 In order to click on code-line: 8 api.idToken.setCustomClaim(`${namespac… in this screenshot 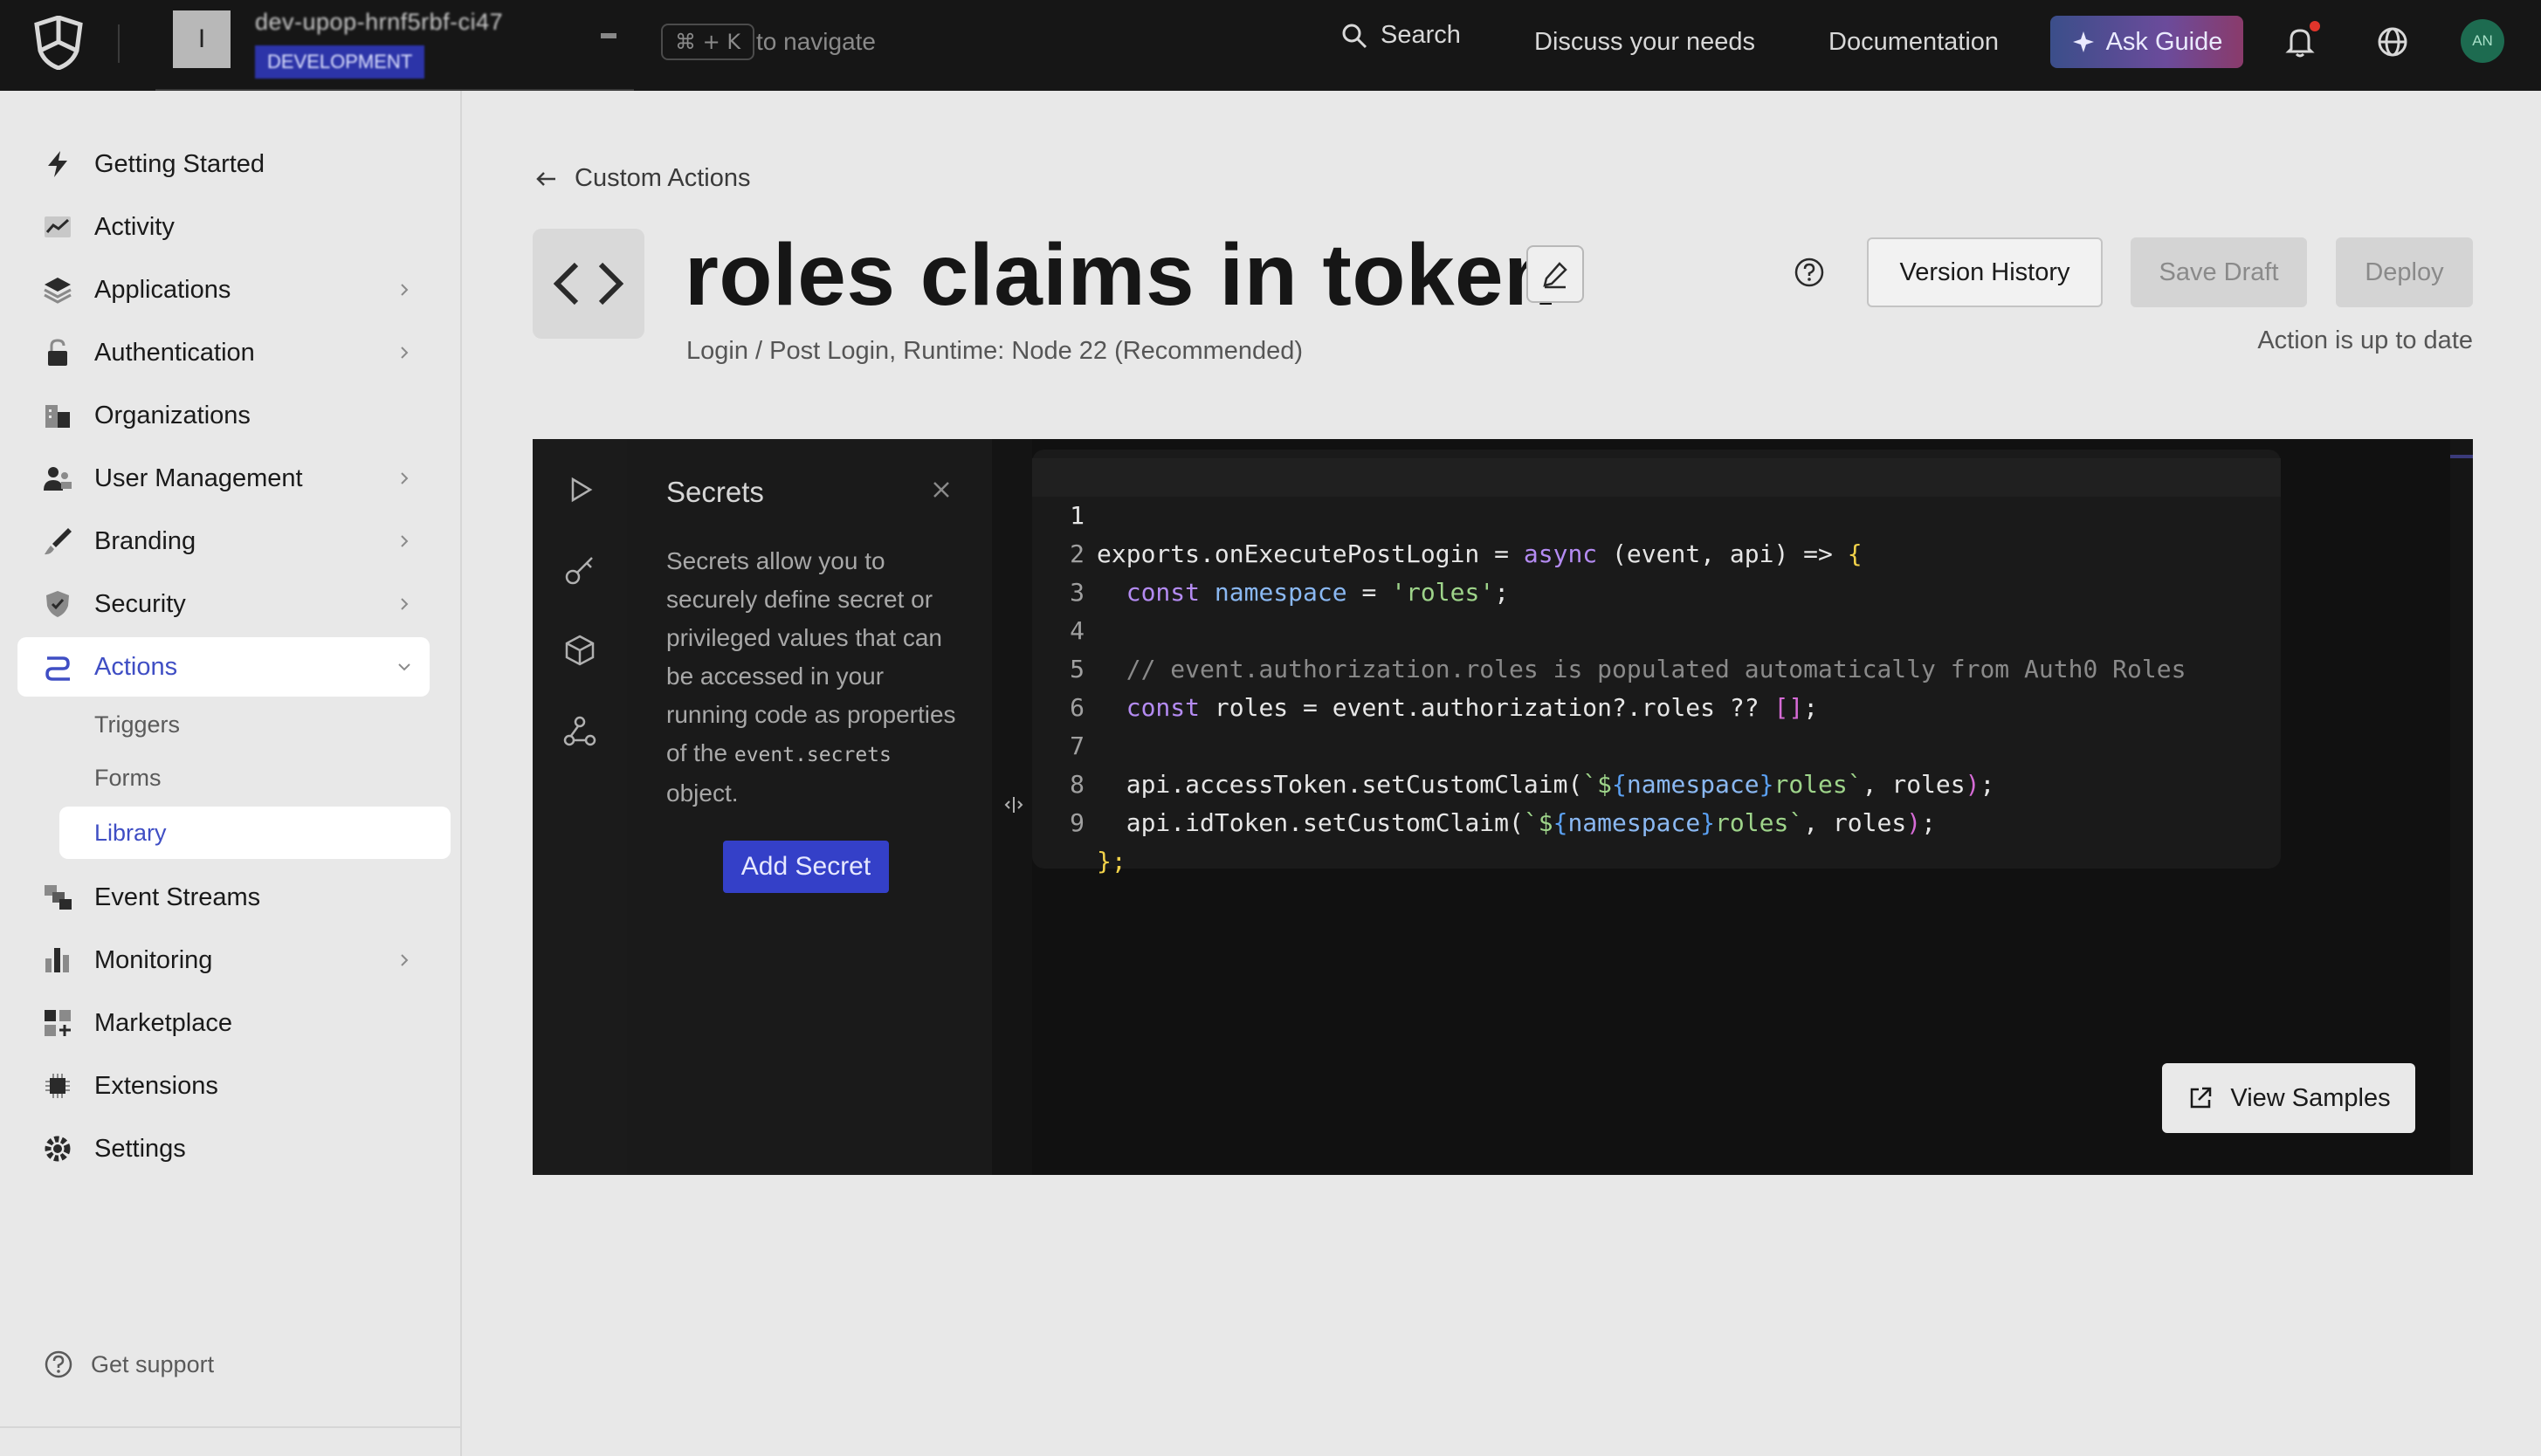, I will do `click(1656, 782)`.